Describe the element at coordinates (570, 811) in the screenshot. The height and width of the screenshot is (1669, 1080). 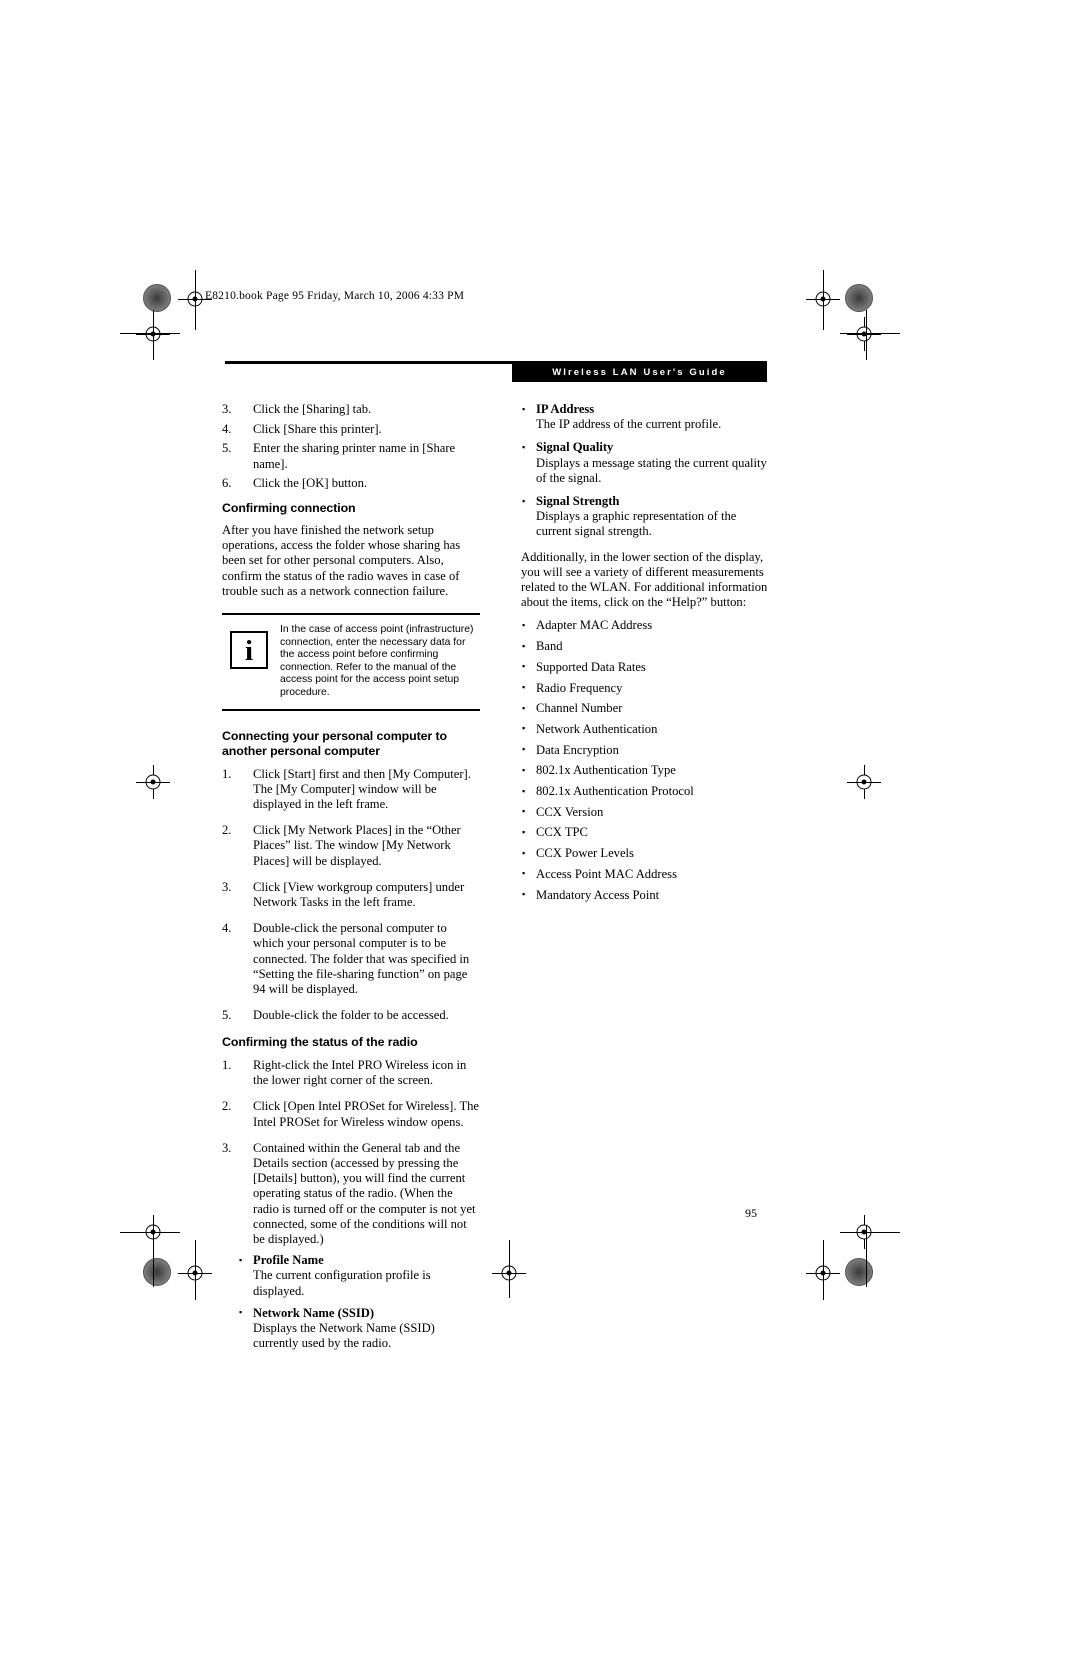
I see `item-label: CCX Version` at that location.